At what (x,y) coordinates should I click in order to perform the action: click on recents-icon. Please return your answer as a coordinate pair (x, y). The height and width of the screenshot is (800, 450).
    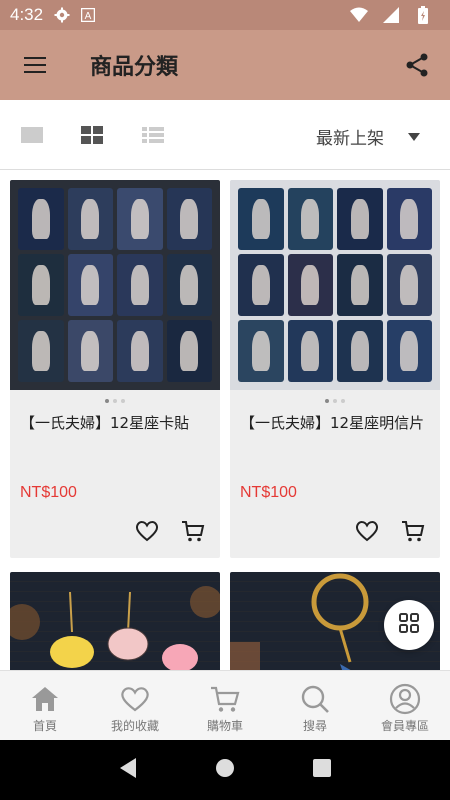
    Looking at the image, I should click on (322, 770).